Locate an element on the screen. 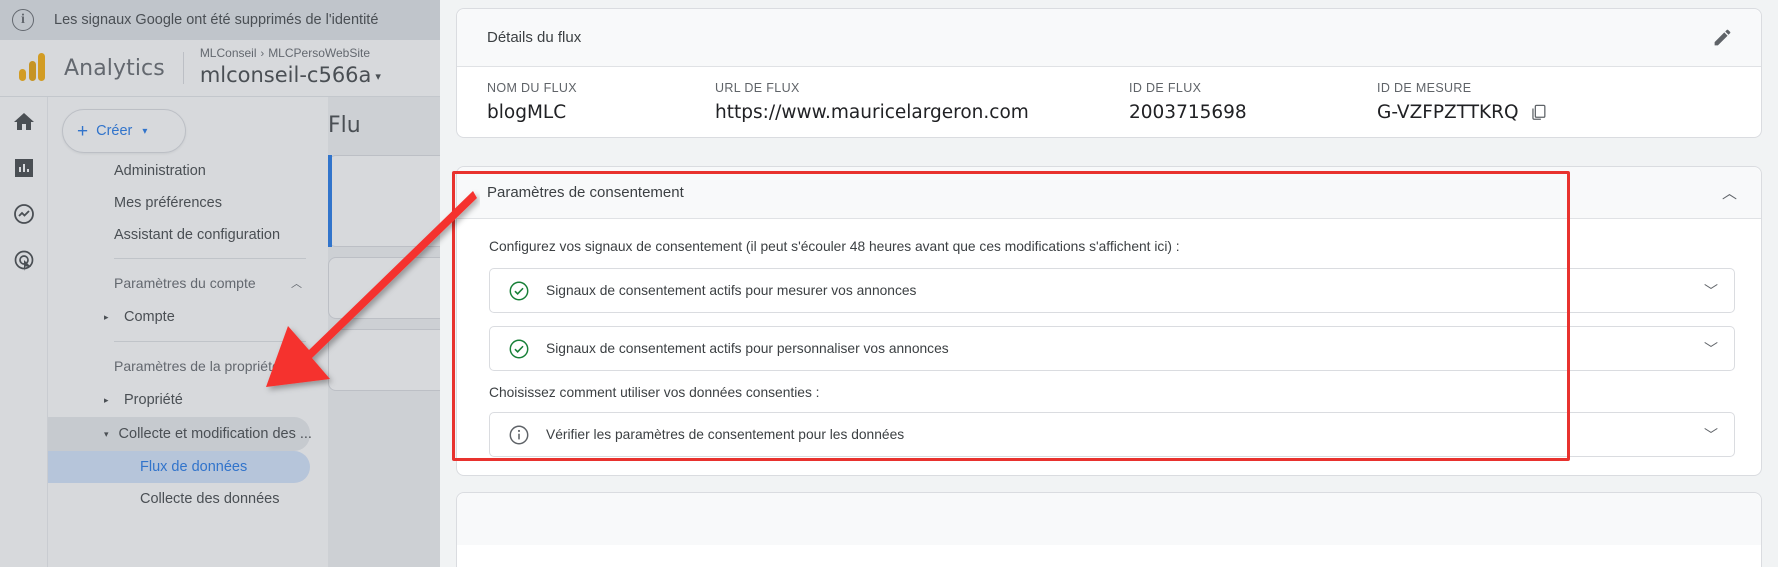 The image size is (1778, 567). consent-settings-title: Paramètres de consentement is located at coordinates (585, 192).